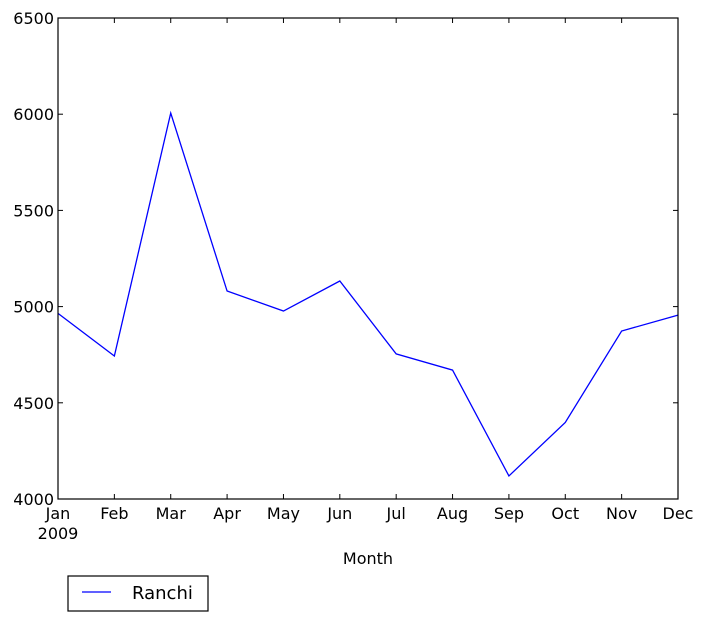 The width and height of the screenshot is (703, 621). What do you see at coordinates (678, 513) in the screenshot?
I see `x-tick-label: Dec` at bounding box center [678, 513].